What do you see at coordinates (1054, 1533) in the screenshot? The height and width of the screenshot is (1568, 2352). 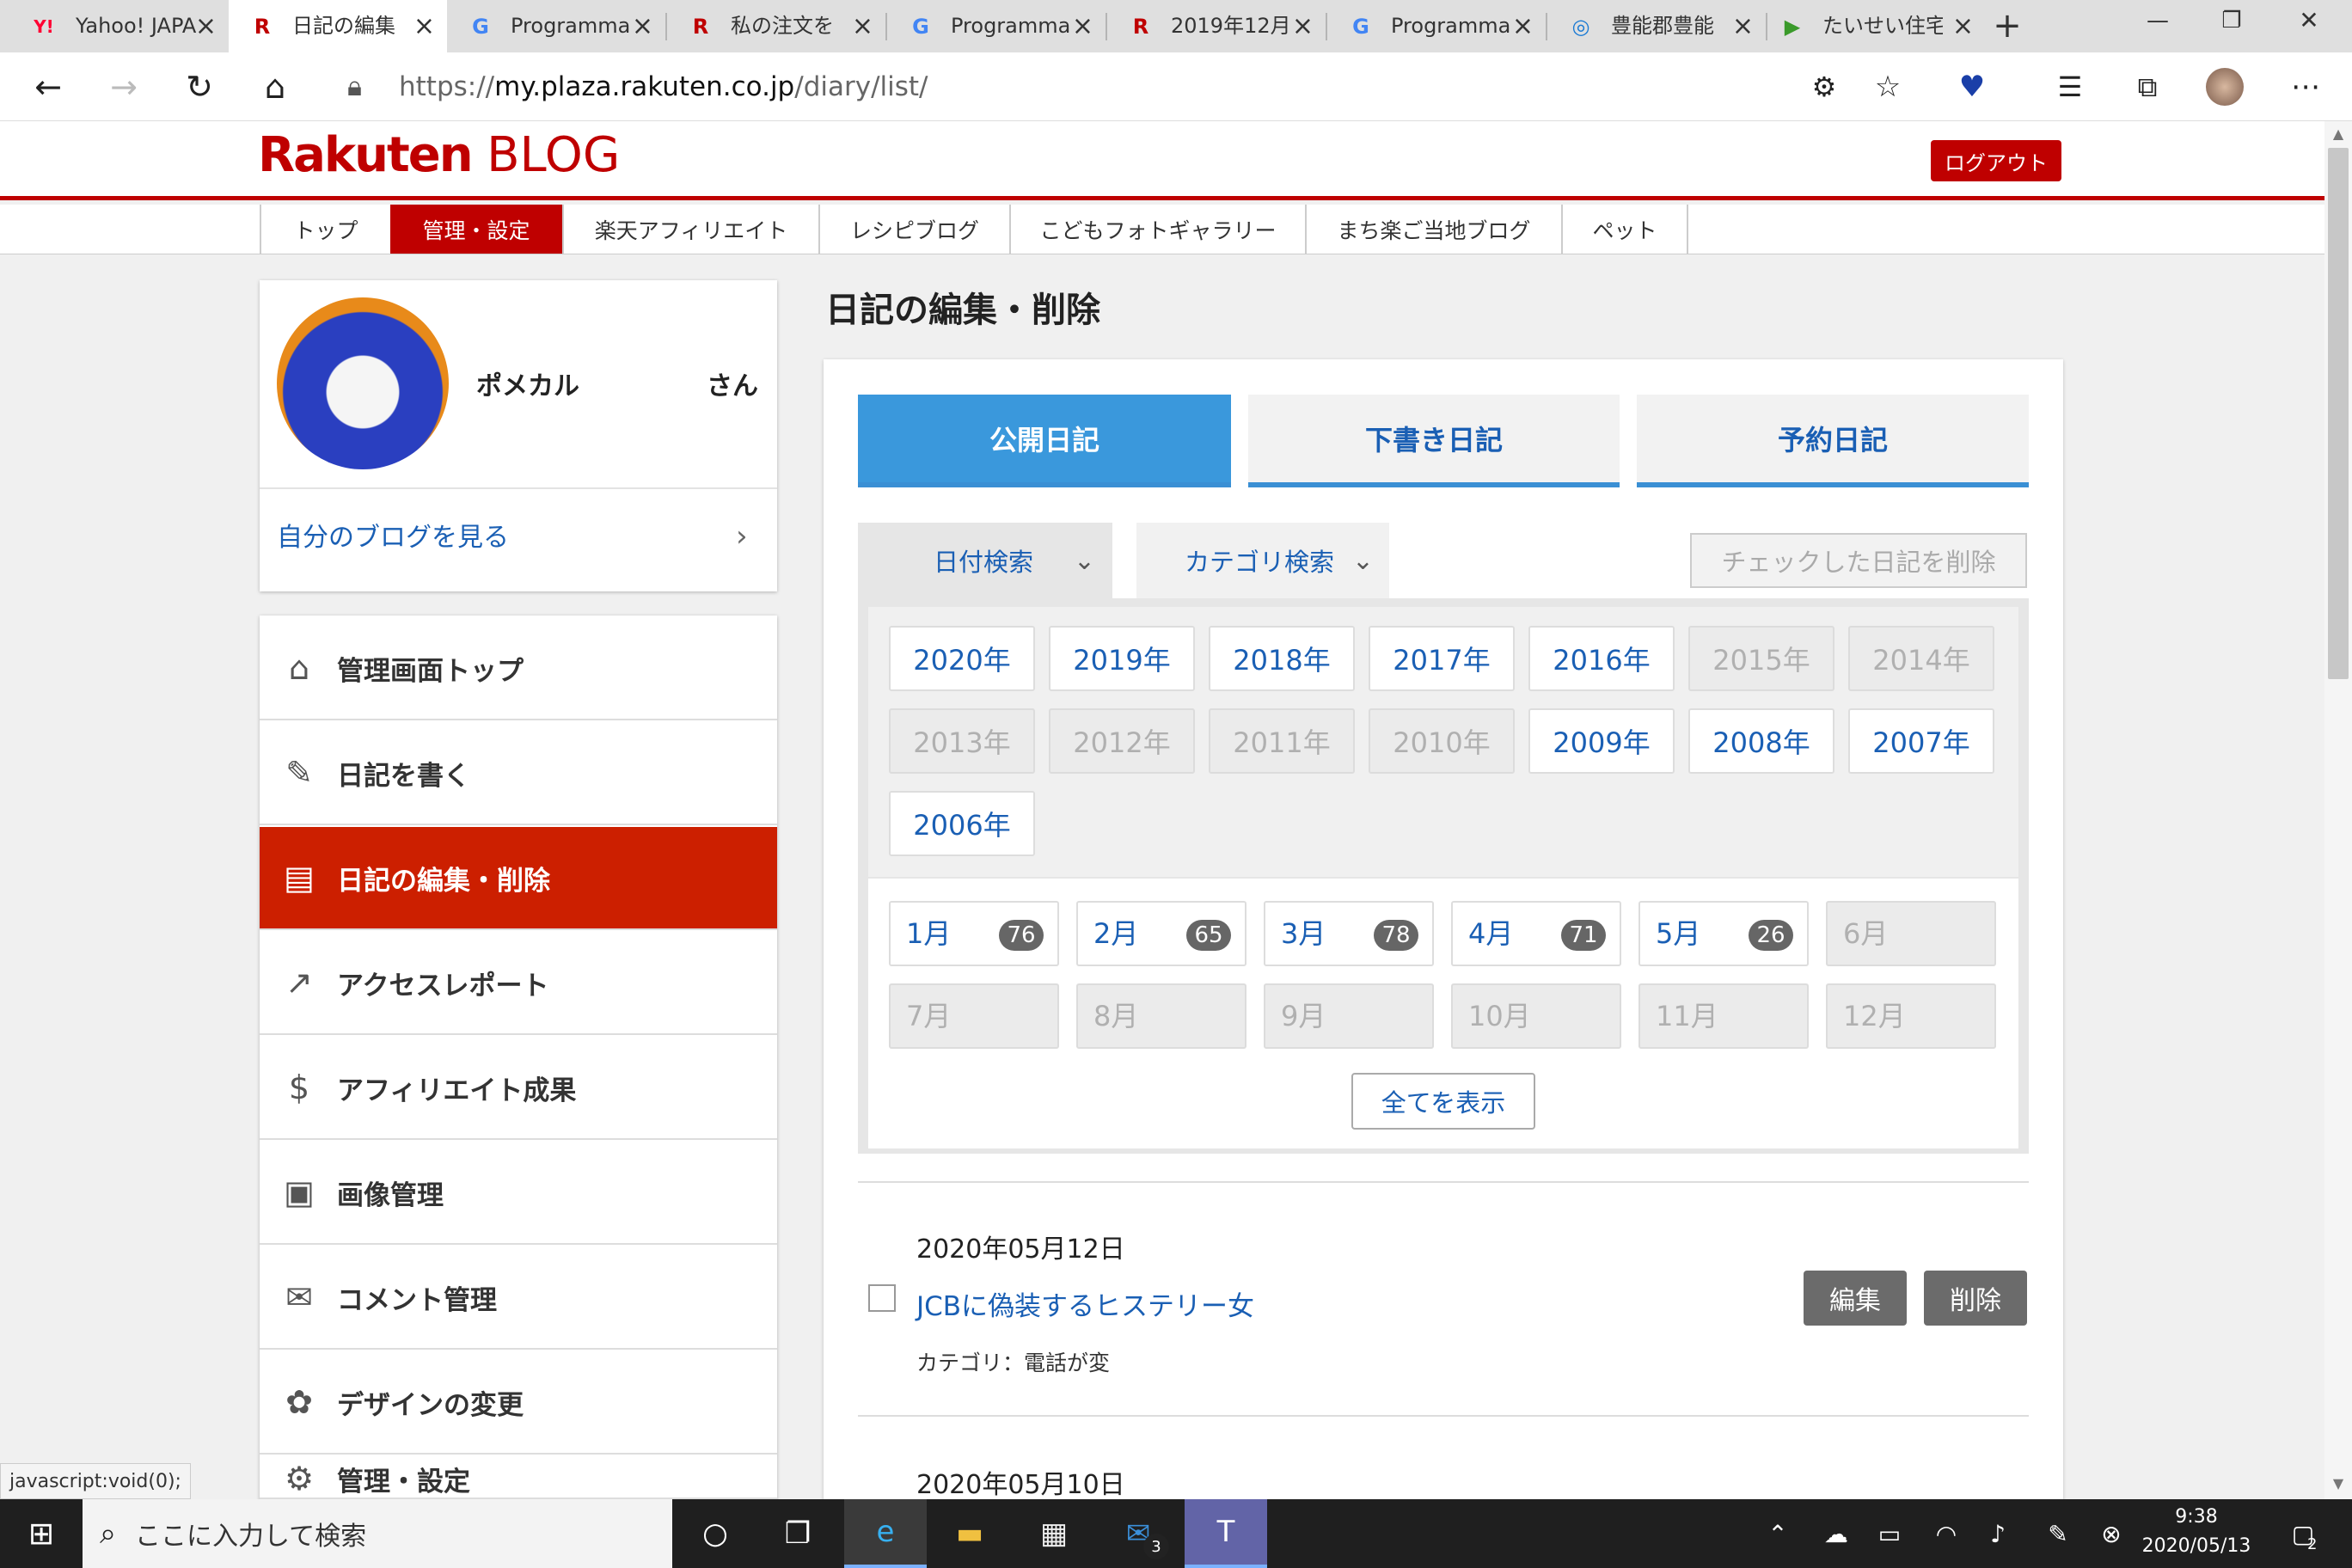 I see `store-icon: ▦` at bounding box center [1054, 1533].